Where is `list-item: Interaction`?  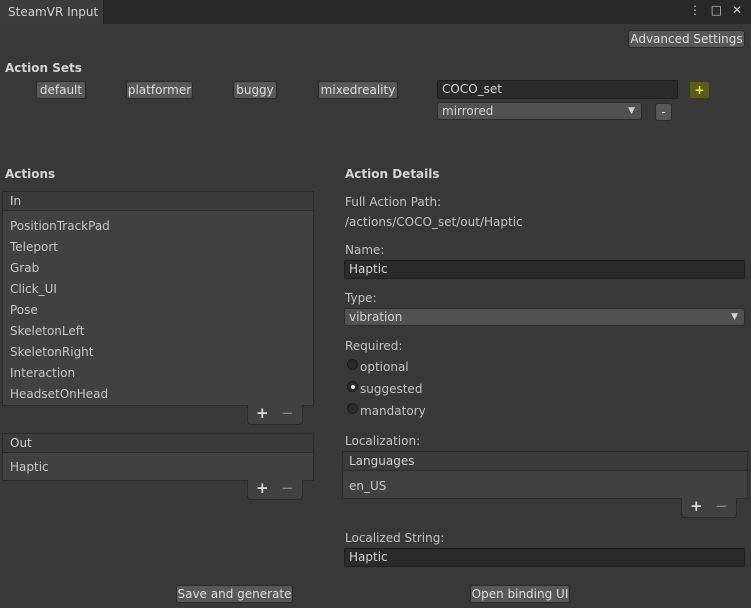
list-item: Interaction is located at coordinates (42, 373).